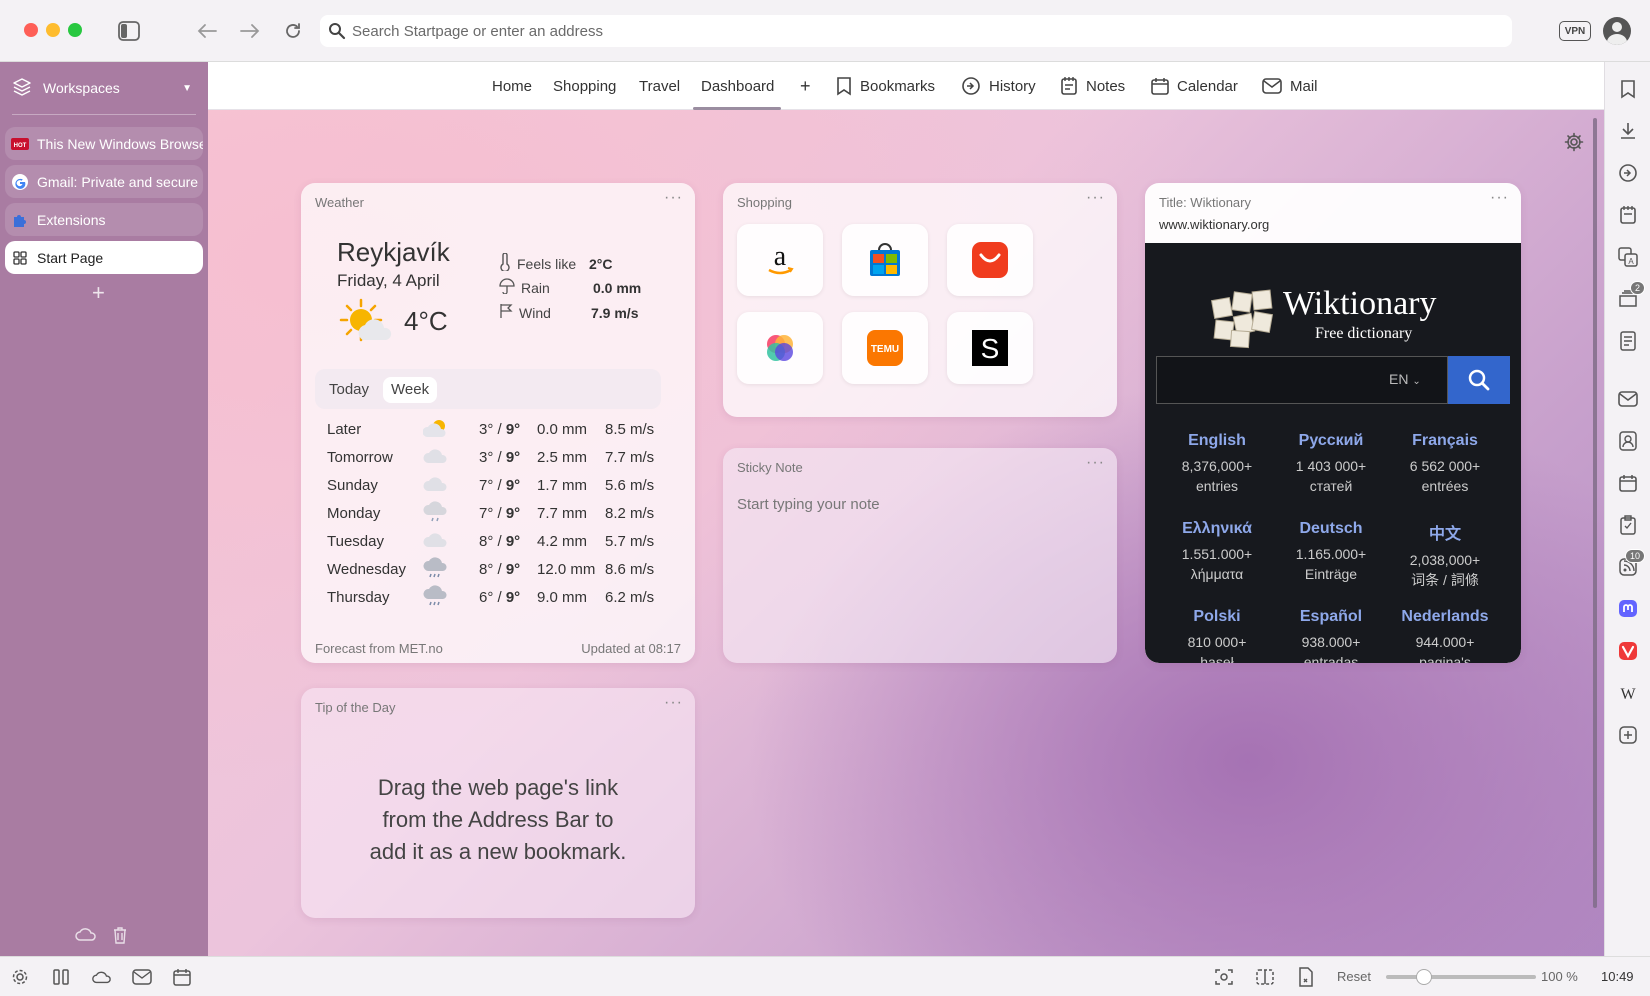 The height and width of the screenshot is (996, 1650). What do you see at coordinates (1628, 257) in the screenshot?
I see `translate-icon: A` at bounding box center [1628, 257].